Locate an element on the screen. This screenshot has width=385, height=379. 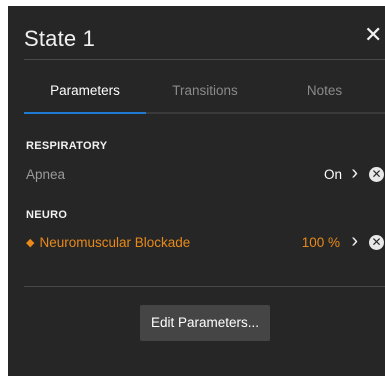
close-icon: ✕ is located at coordinates (373, 35).